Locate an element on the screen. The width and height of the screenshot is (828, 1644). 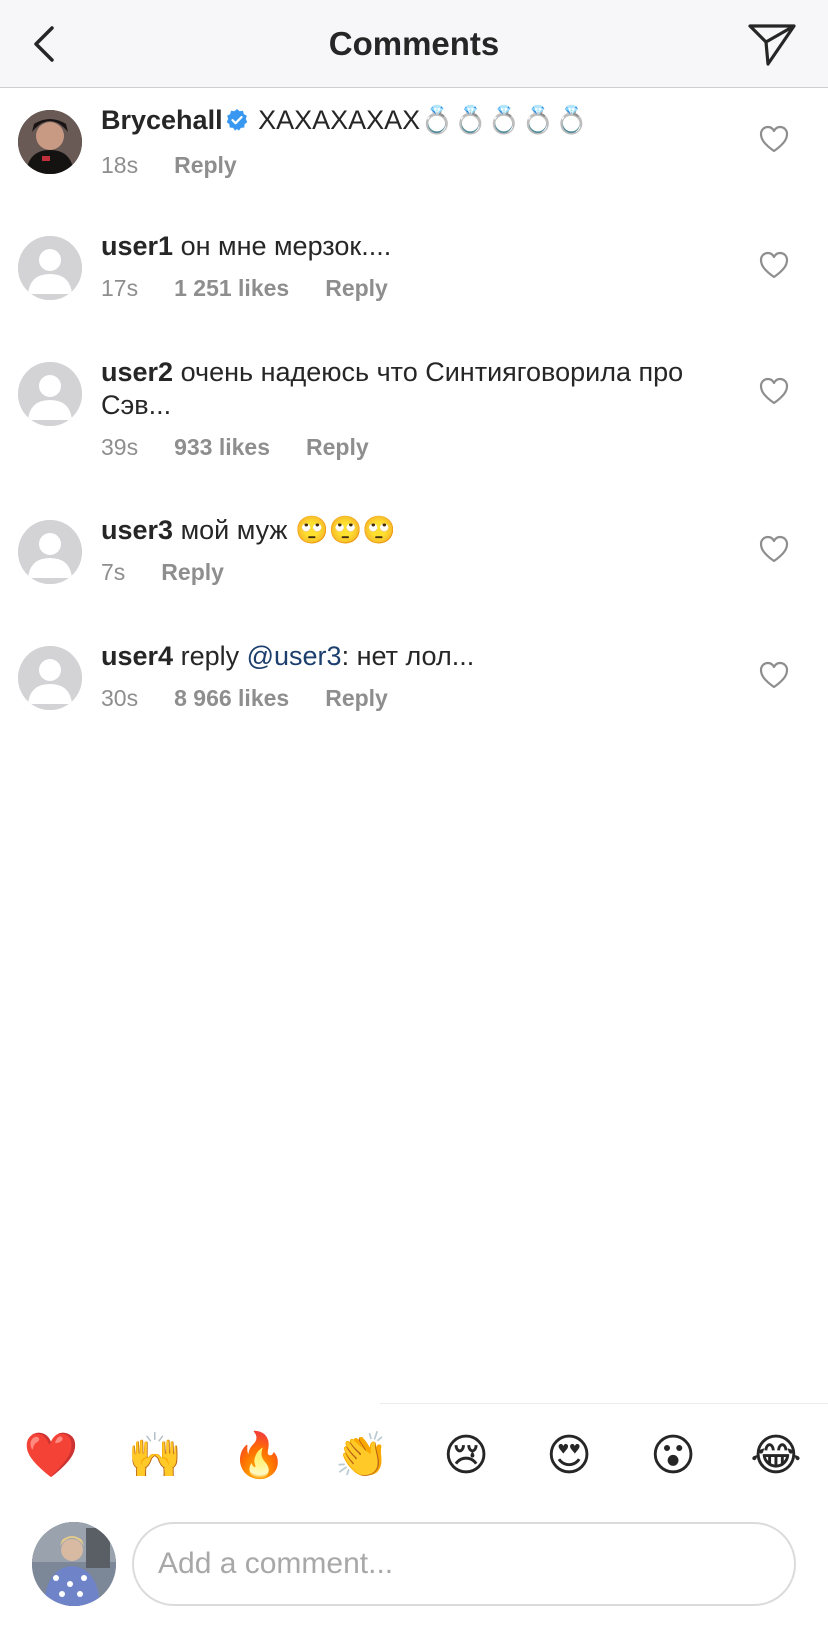
likes-count: 8 966 likes is located at coordinates (231, 698).